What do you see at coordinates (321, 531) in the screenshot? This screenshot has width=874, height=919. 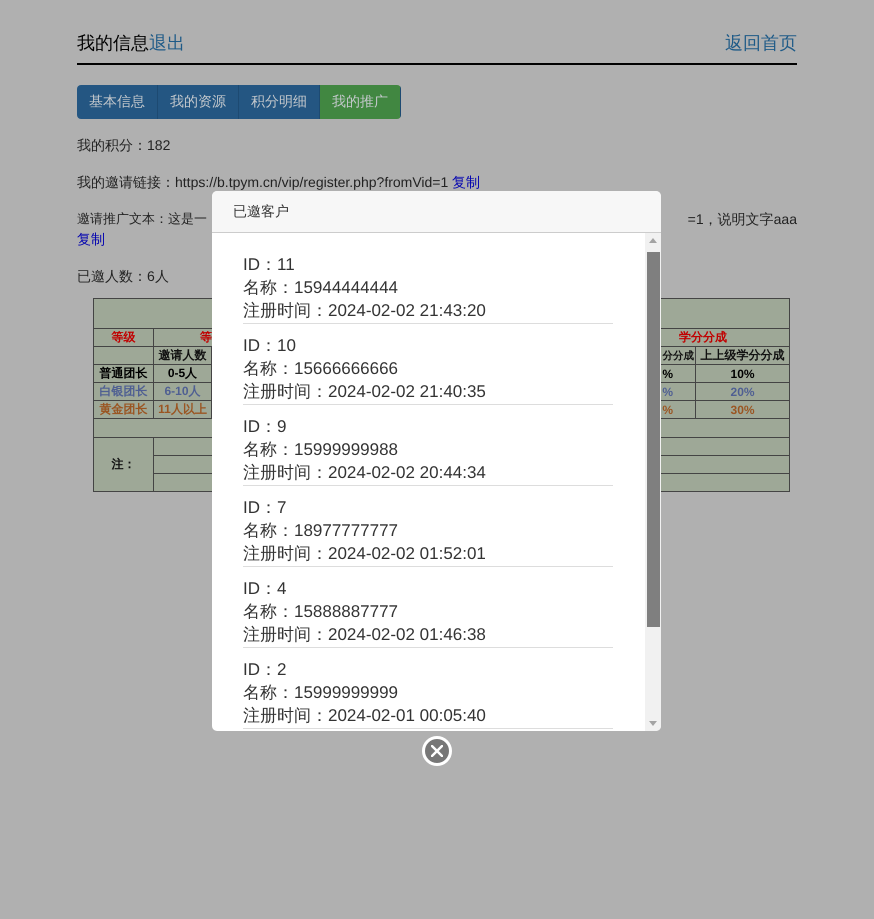 I see `customer-name: 名称：18977777777` at bounding box center [321, 531].